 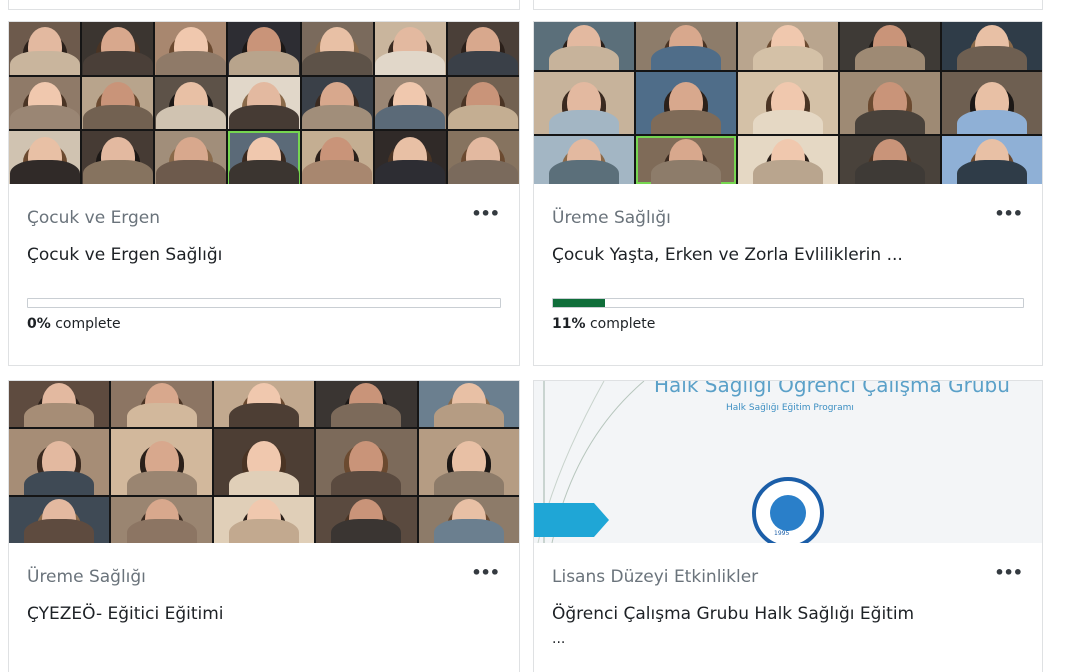 I want to click on progress-percent: 11%, so click(x=569, y=324).